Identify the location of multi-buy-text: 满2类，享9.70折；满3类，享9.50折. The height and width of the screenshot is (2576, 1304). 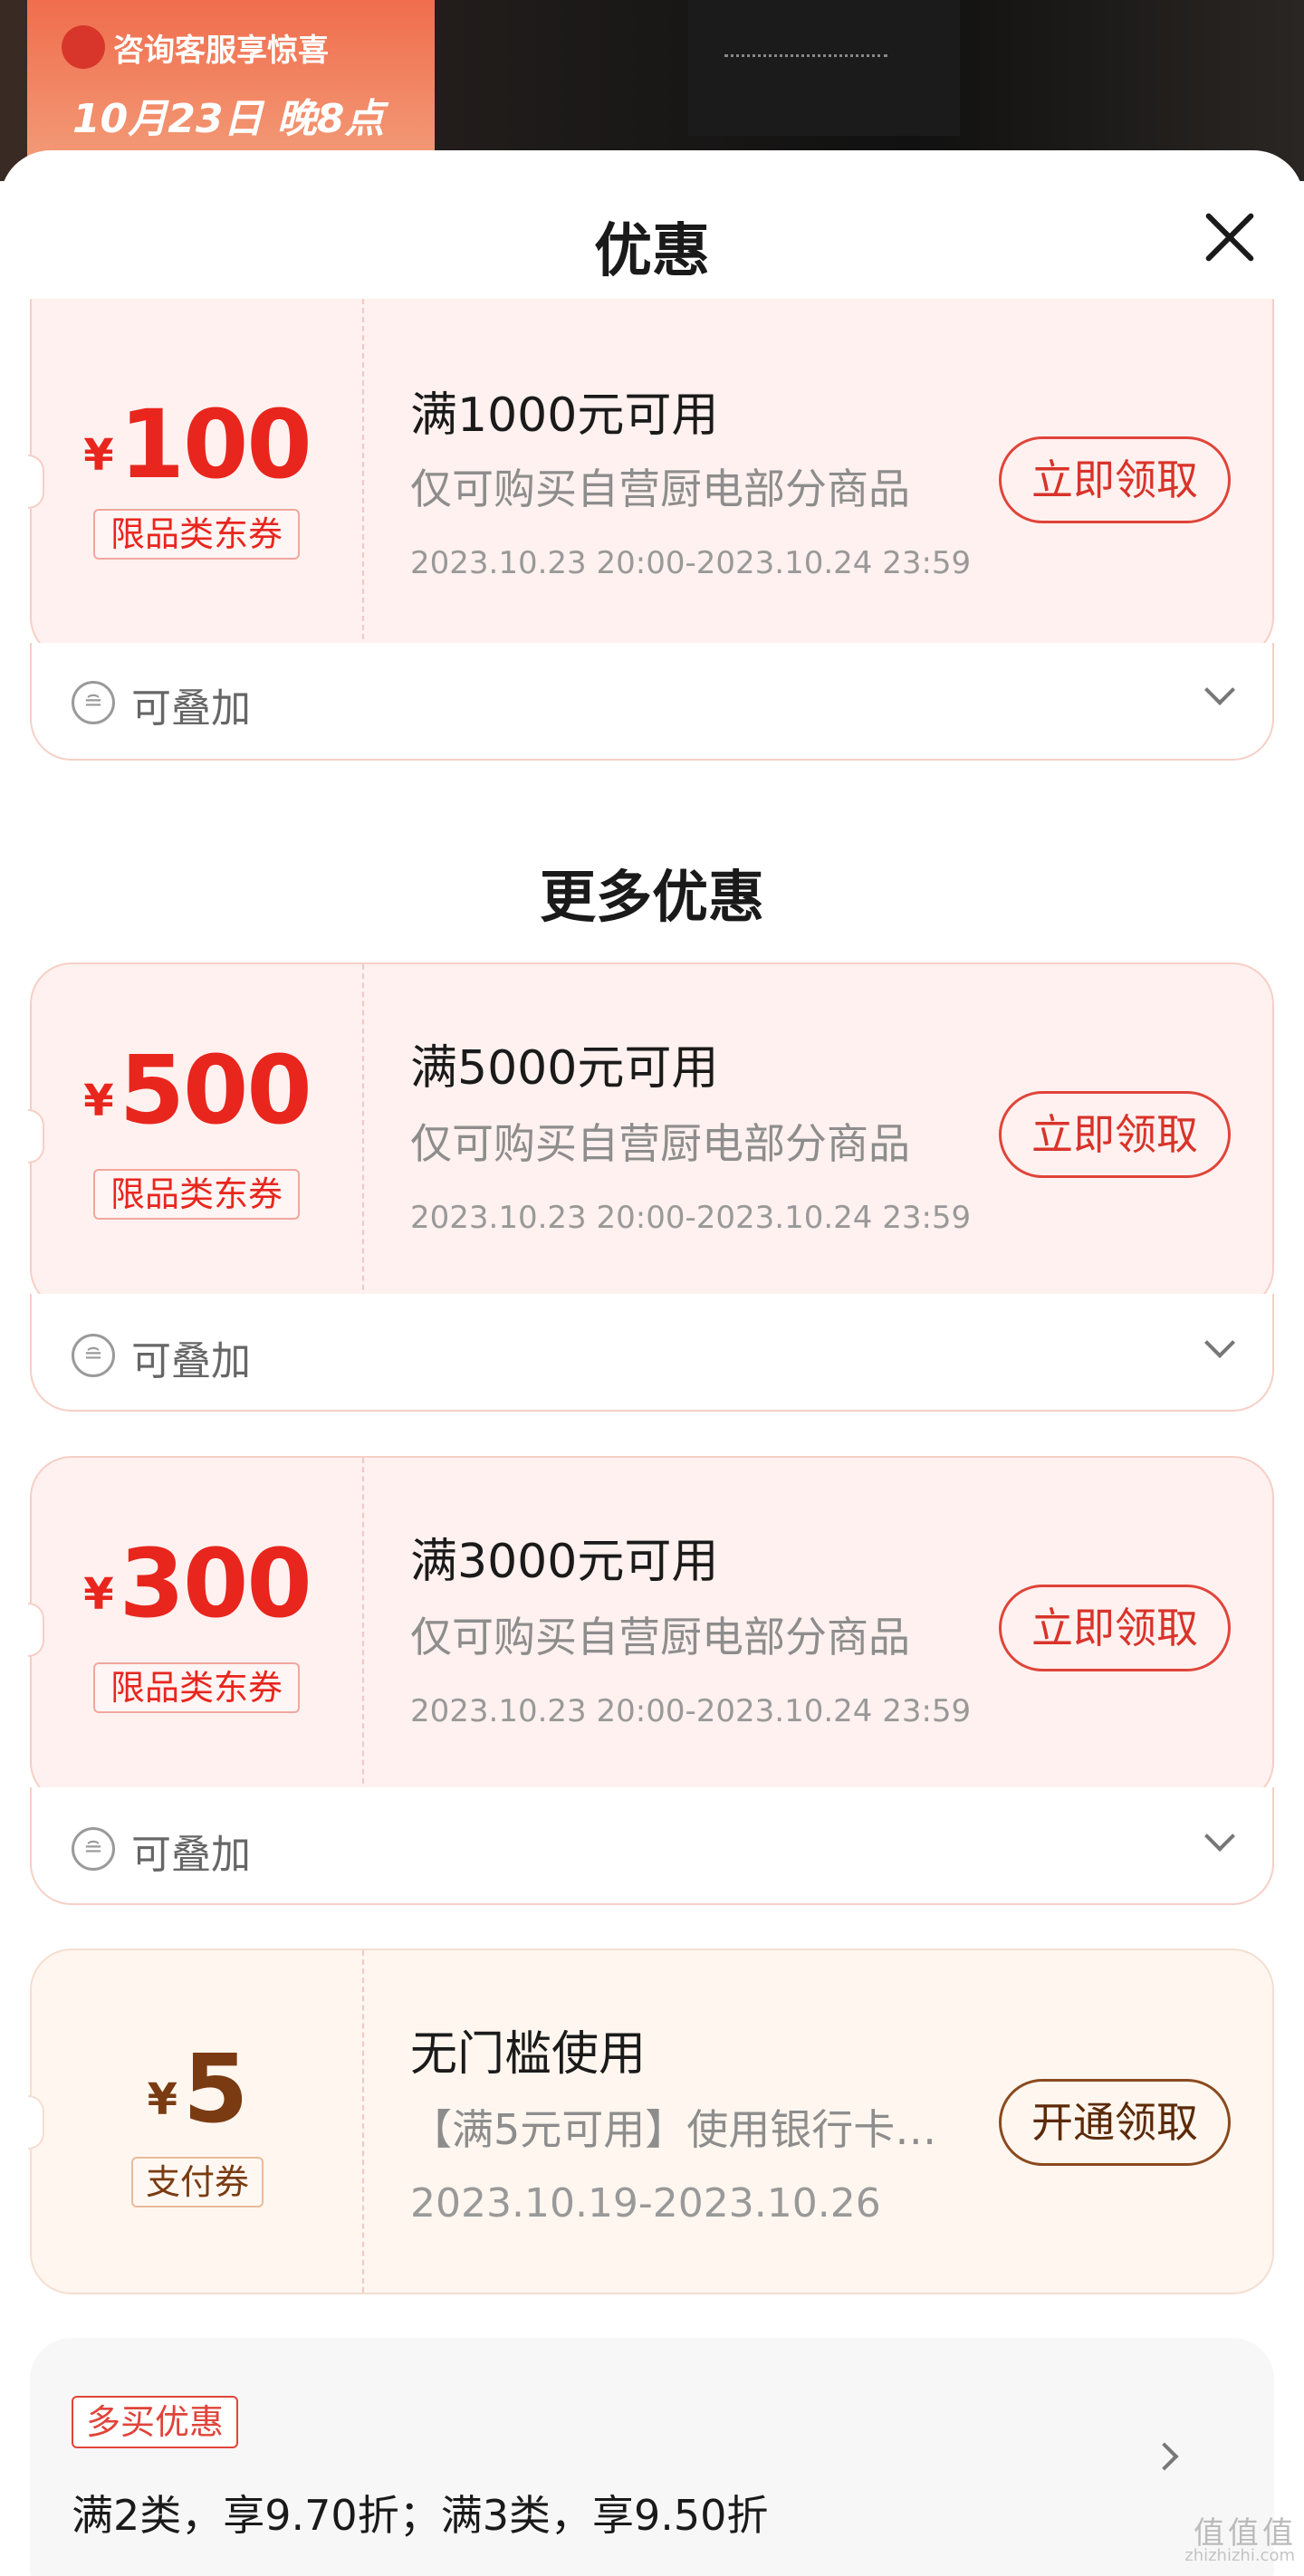
(421, 2515).